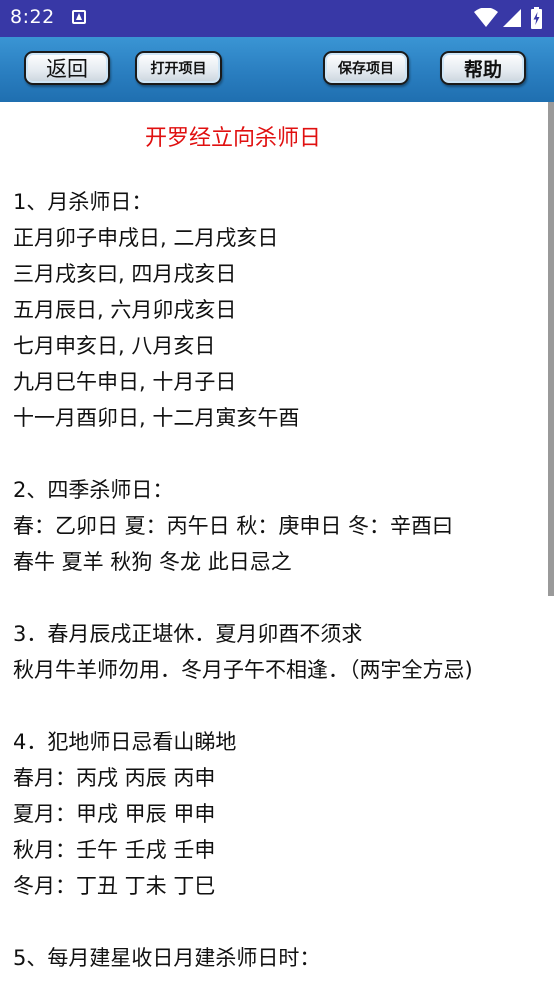  Describe the element at coordinates (536, 18) in the screenshot. I see `battery-charging-icon` at that location.